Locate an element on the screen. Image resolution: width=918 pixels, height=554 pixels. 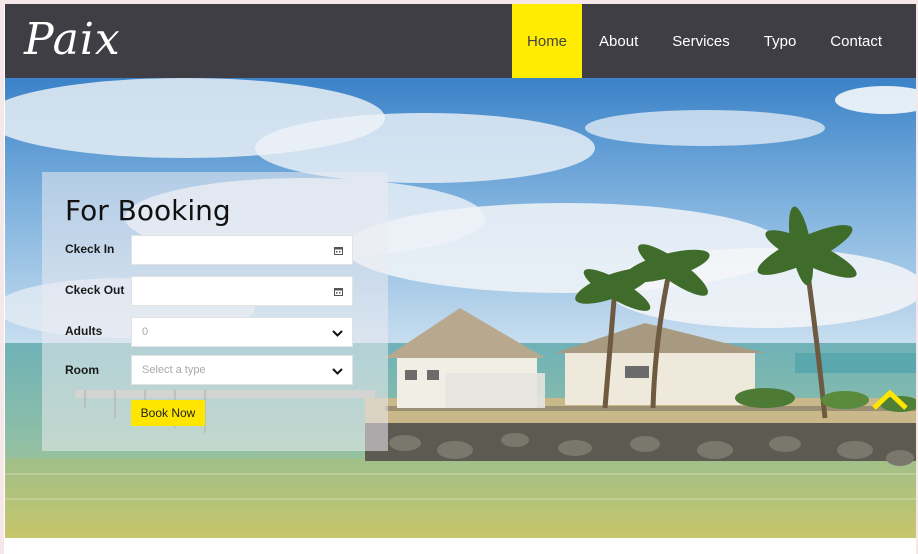
check-out-label: Ckeck Out is located at coordinates (95, 290).